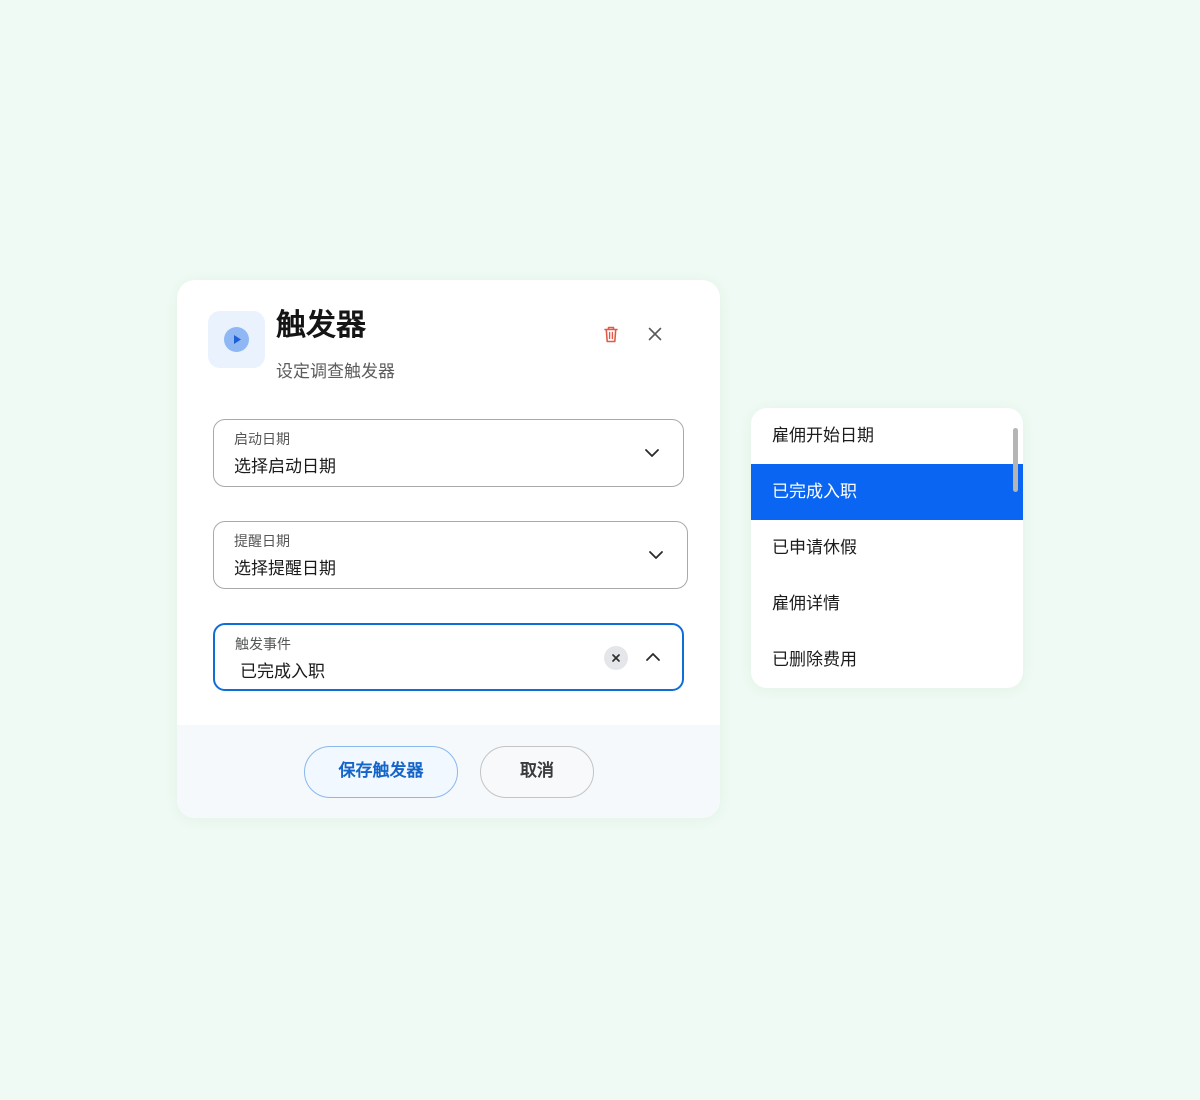 This screenshot has width=1200, height=1100. What do you see at coordinates (887, 604) in the screenshot?
I see `dropdown-option-employment-details: 雇佣详情` at bounding box center [887, 604].